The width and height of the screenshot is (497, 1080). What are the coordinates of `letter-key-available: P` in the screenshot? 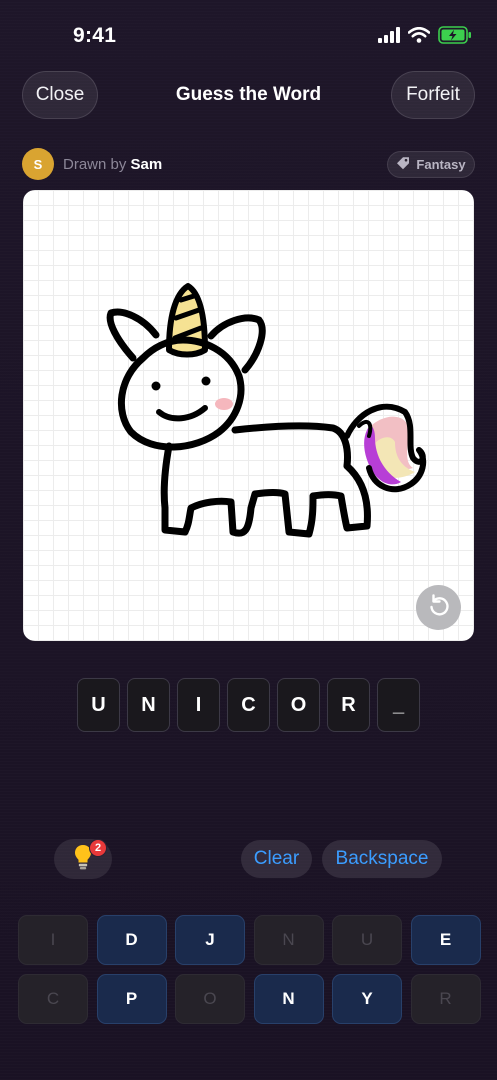 It's located at (131, 999).